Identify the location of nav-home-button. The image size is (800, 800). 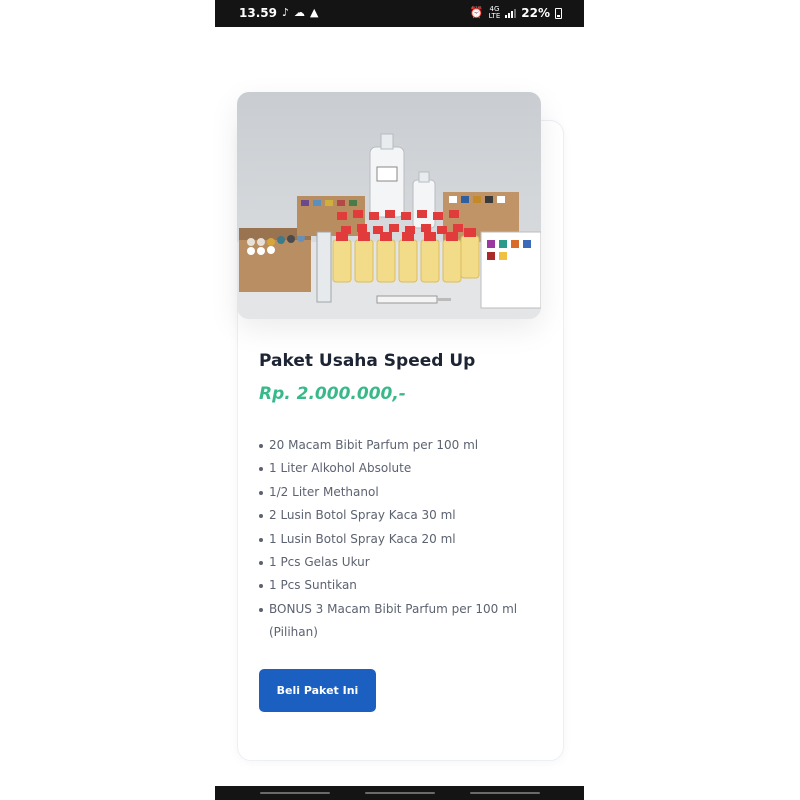
(400, 793).